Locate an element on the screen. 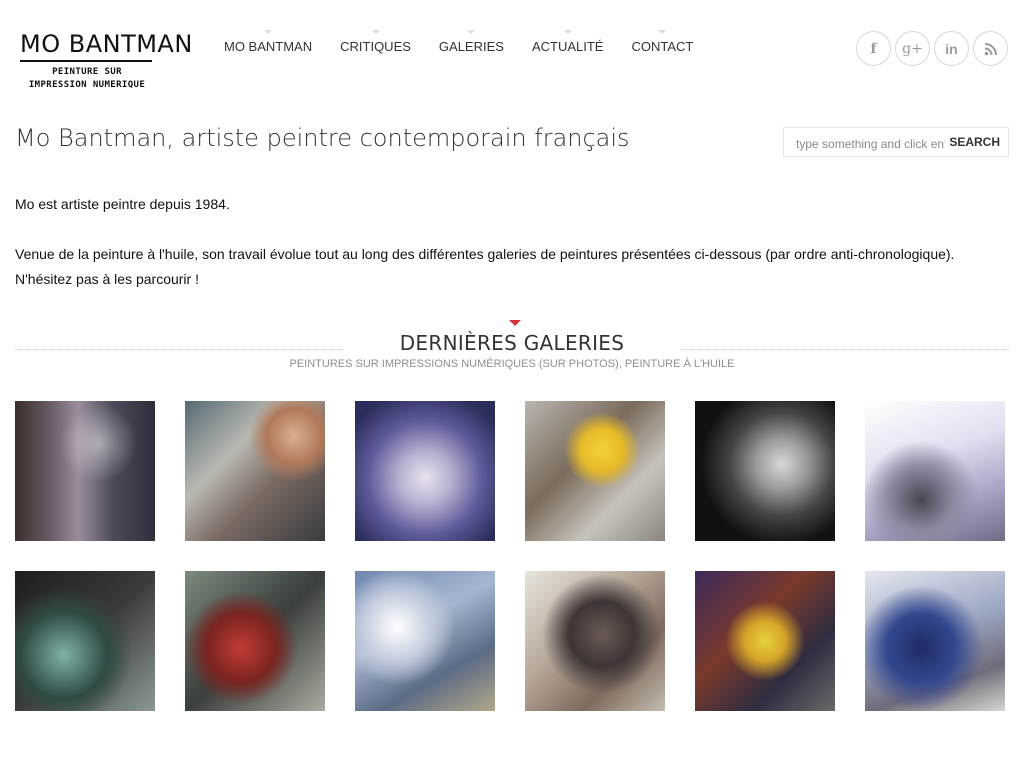 The image size is (1024, 768). facebook-glyph: f is located at coordinates (873, 48).